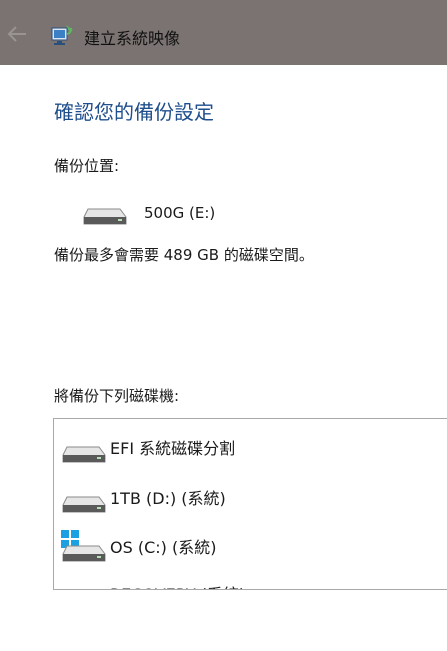 This screenshot has width=447, height=651. Describe the element at coordinates (168, 498) in the screenshot. I see `drive-label: 1TB (D:) (系統)` at that location.